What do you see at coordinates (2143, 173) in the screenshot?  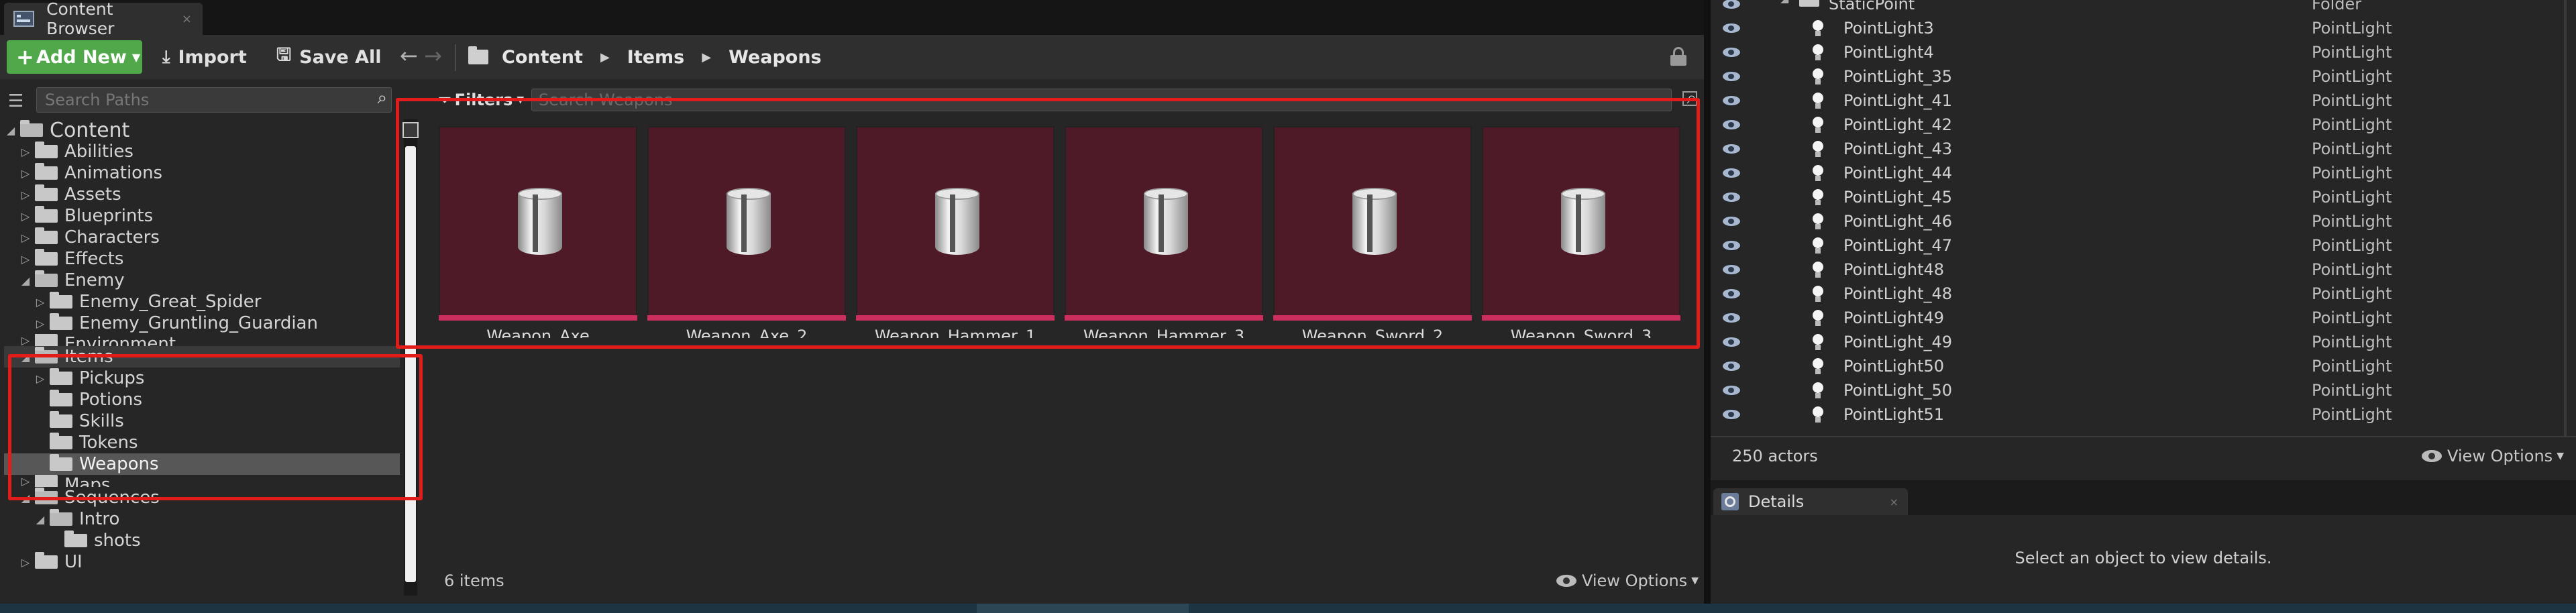 I see `outliner-row: PointLight_44 PointLight` at bounding box center [2143, 173].